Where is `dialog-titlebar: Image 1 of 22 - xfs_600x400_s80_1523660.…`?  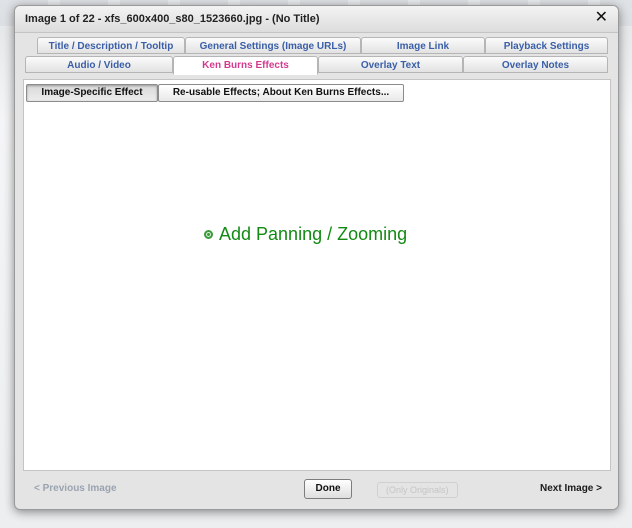 dialog-titlebar: Image 1 of 22 - xfs_600x400_s80_1523660.… is located at coordinates (316, 19).